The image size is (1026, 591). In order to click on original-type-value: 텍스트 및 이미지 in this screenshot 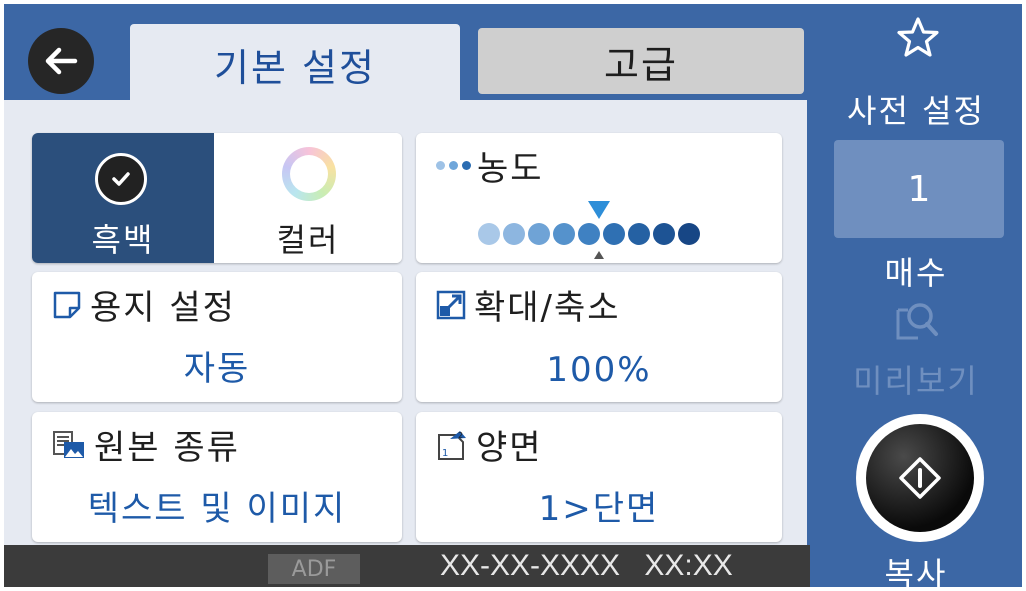, I will do `click(217, 509)`.